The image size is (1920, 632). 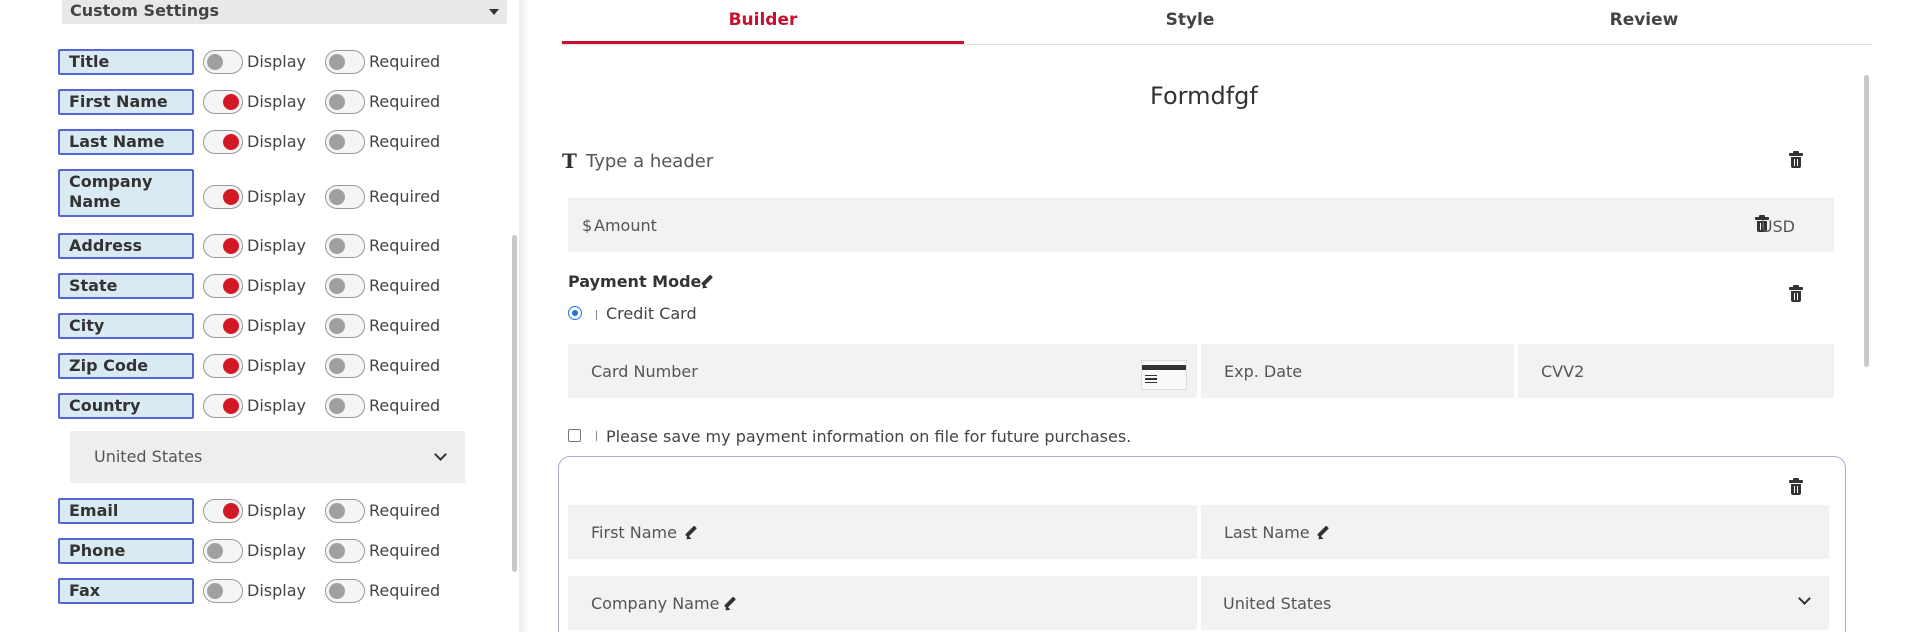 I want to click on amount-field: $ Amount USD, so click(x=1201, y=225).